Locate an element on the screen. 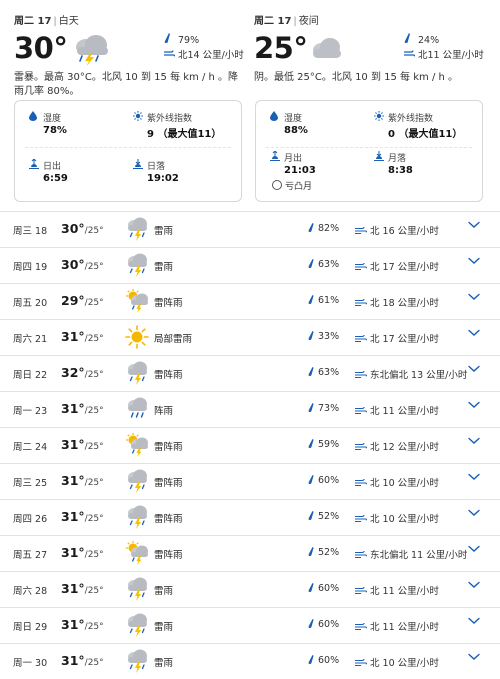 This screenshot has height=679, width=500. uv-label: 紫外线指数 is located at coordinates (411, 119).